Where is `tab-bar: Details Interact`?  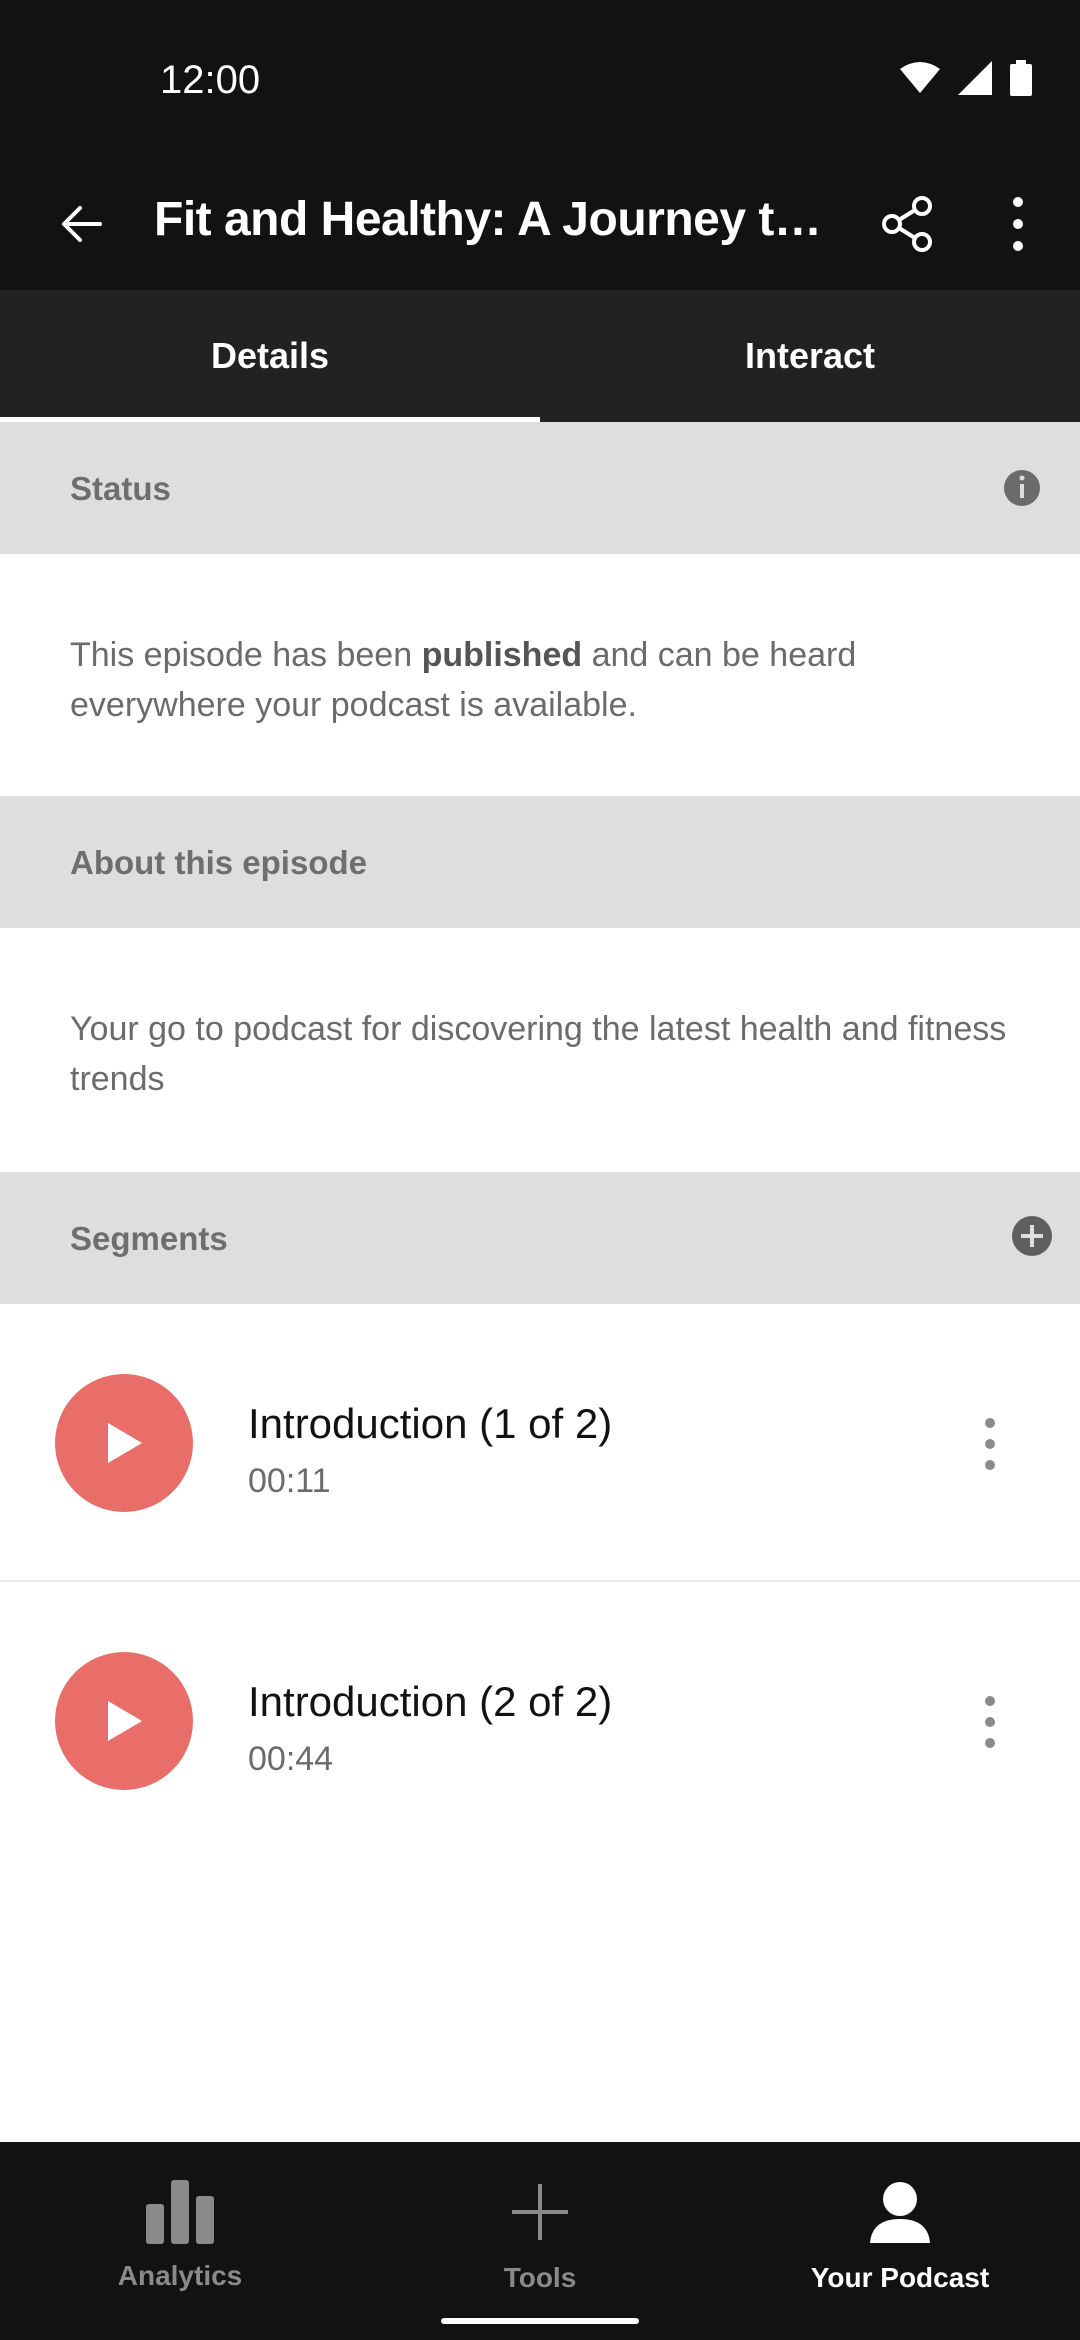
tab-bar: Details Interact is located at coordinates (540, 356).